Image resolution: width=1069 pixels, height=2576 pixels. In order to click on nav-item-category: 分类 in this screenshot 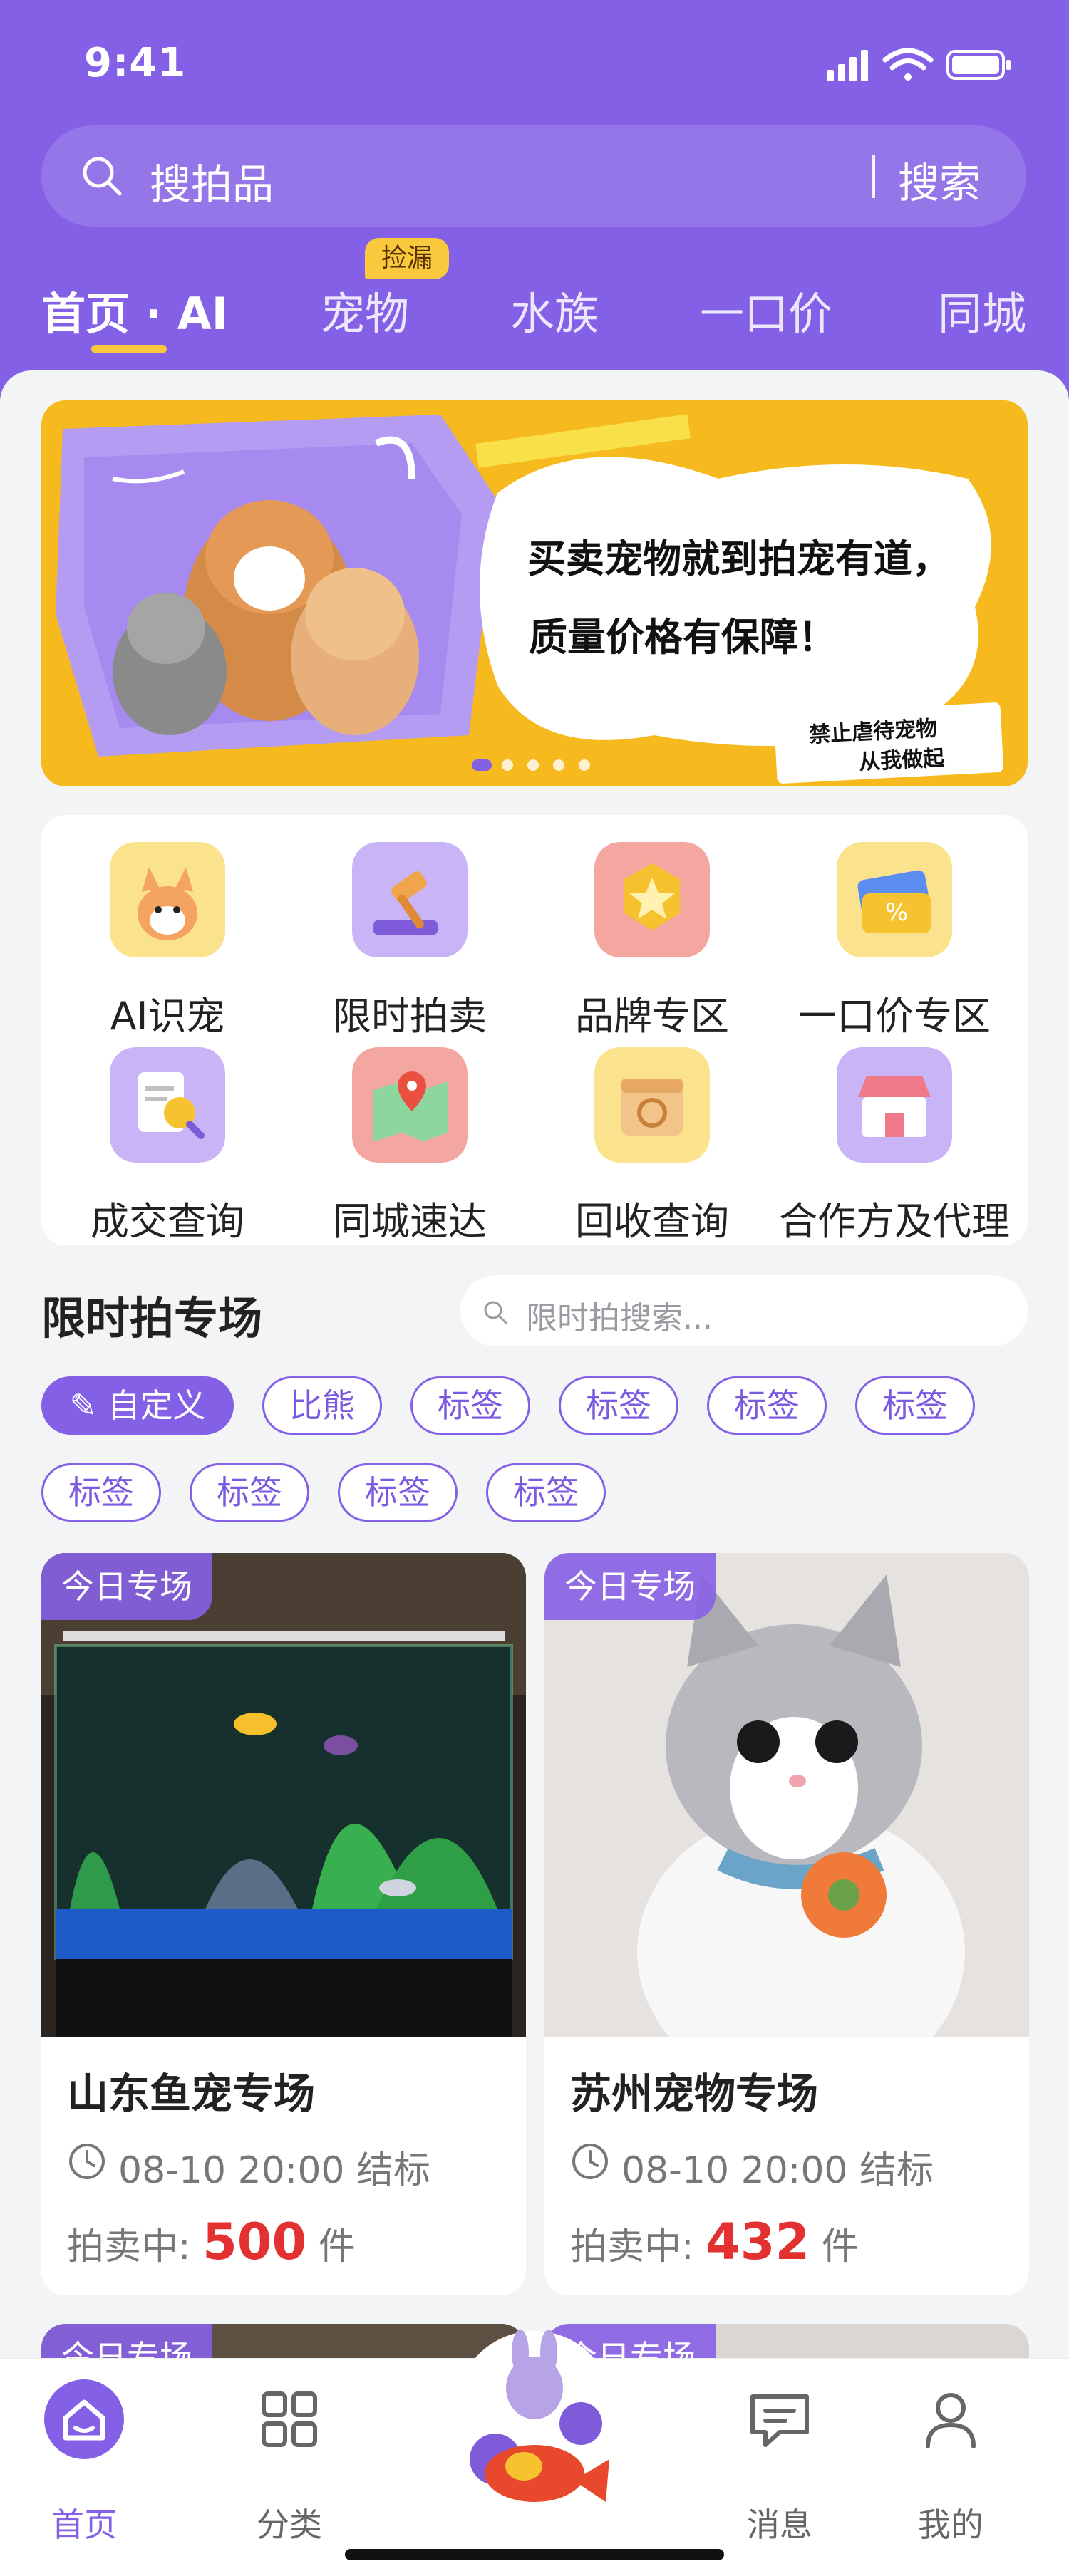, I will do `click(289, 2461)`.